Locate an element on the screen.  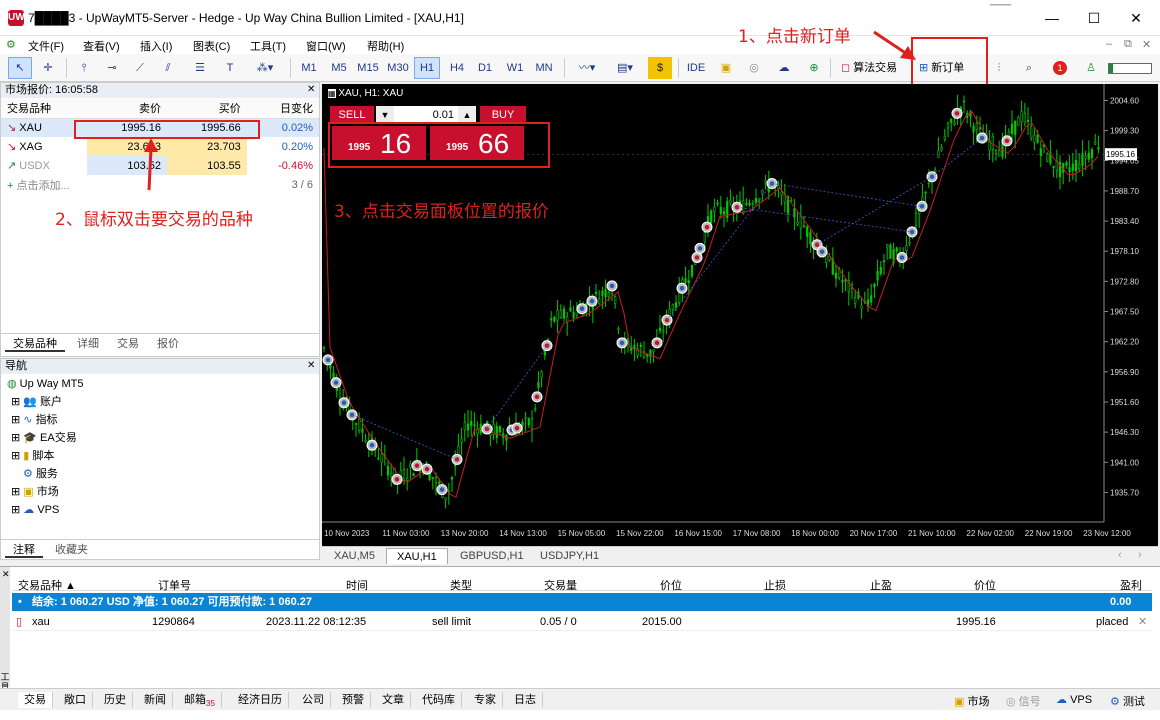
nav-root: ◍ Up Way MT5 is located at coordinates (45, 384).